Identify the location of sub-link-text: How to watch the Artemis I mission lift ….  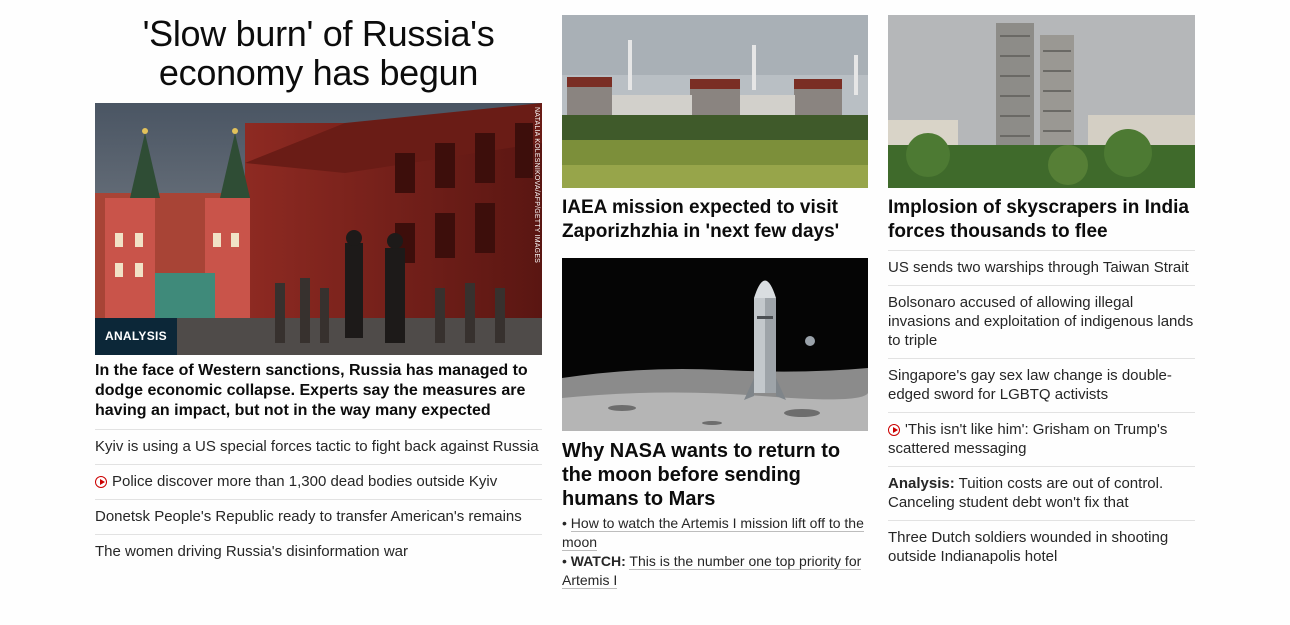
(713, 533).